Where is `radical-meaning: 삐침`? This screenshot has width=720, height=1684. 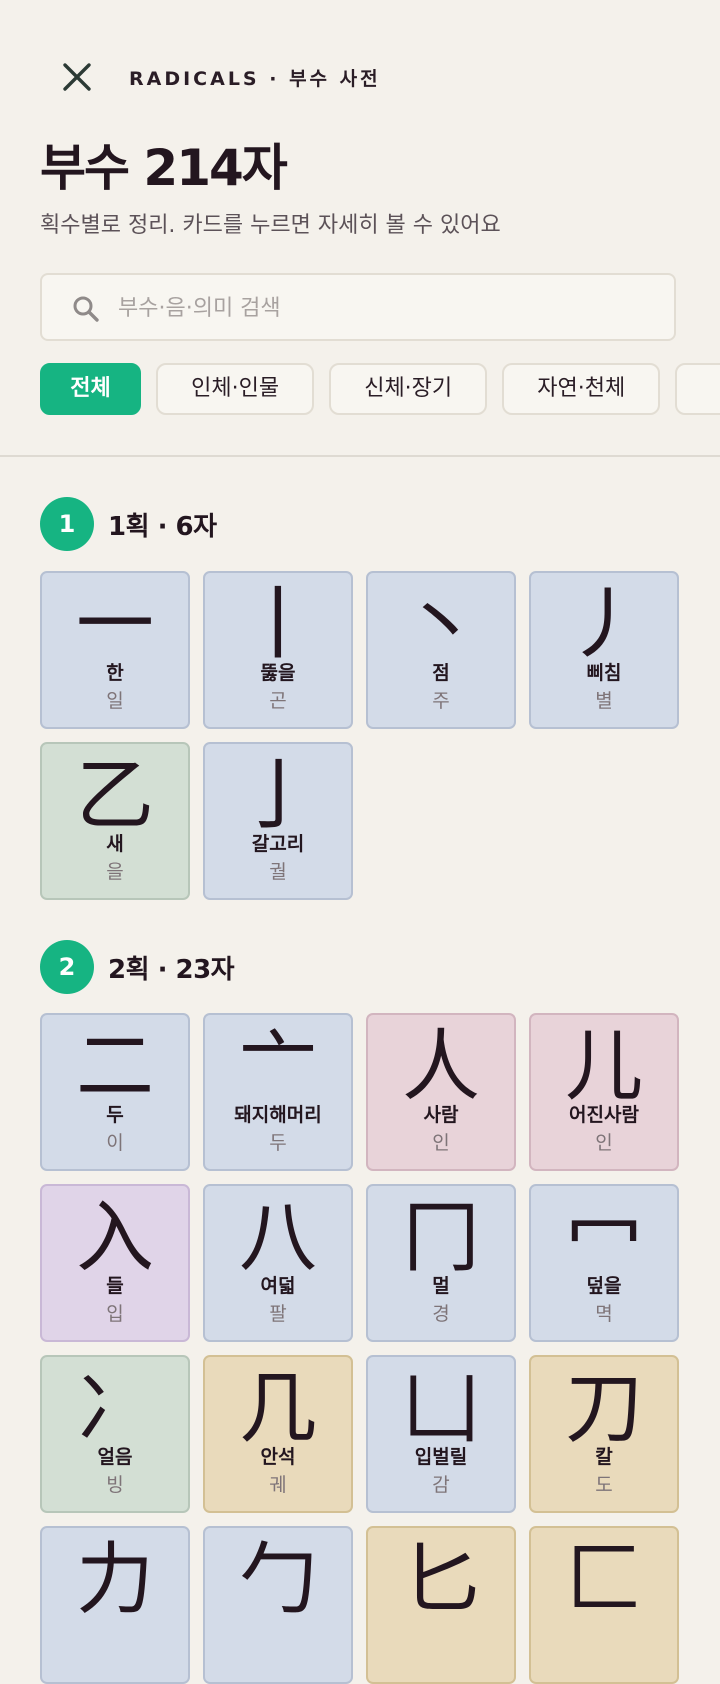
radical-meaning: 삐침 is located at coordinates (604, 673).